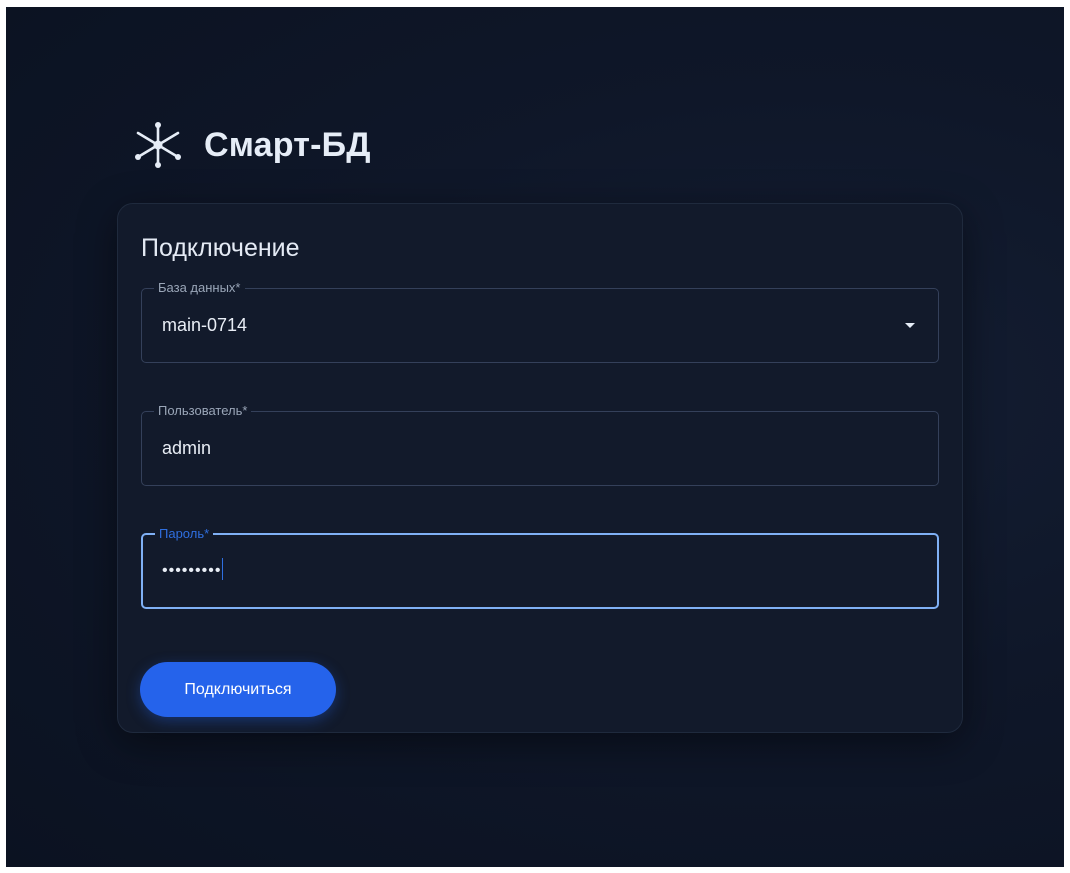  I want to click on user-label: Пользователь*, so click(203, 410).